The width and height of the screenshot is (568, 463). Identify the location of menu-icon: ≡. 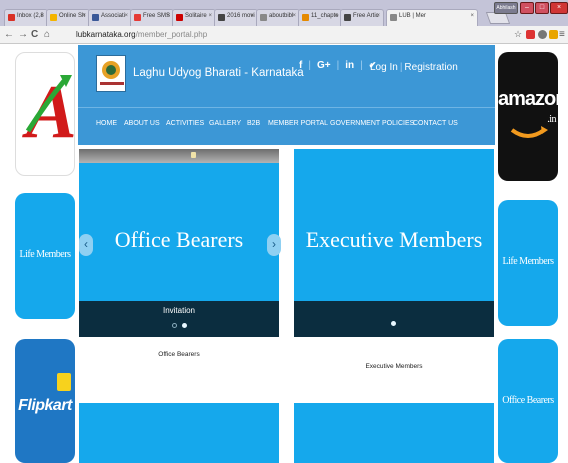
(562, 34).